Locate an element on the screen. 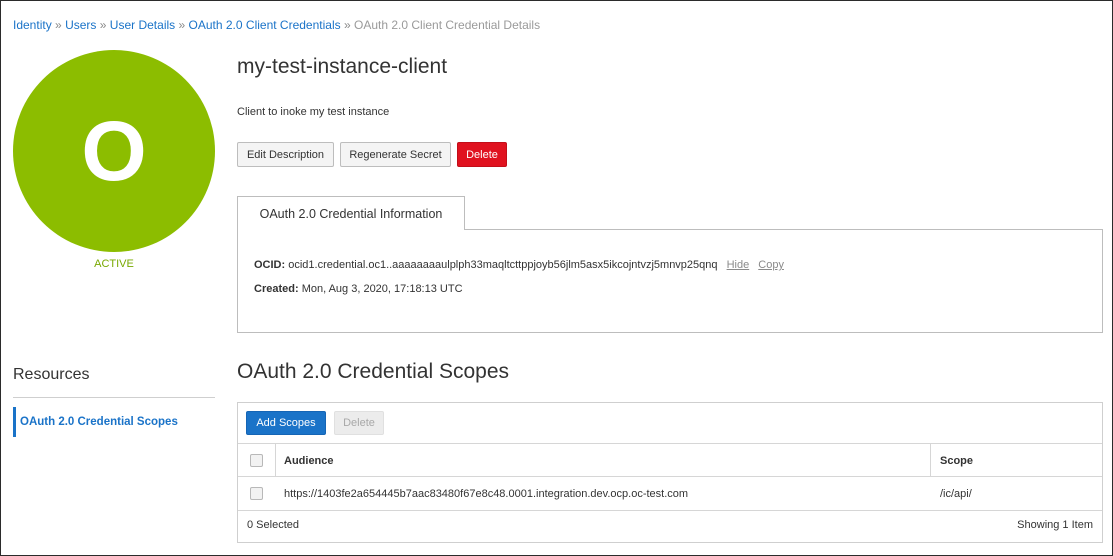  created-row: Created: Mon, Aug 3, 2020, 17:18:13 UTC is located at coordinates (358, 289).